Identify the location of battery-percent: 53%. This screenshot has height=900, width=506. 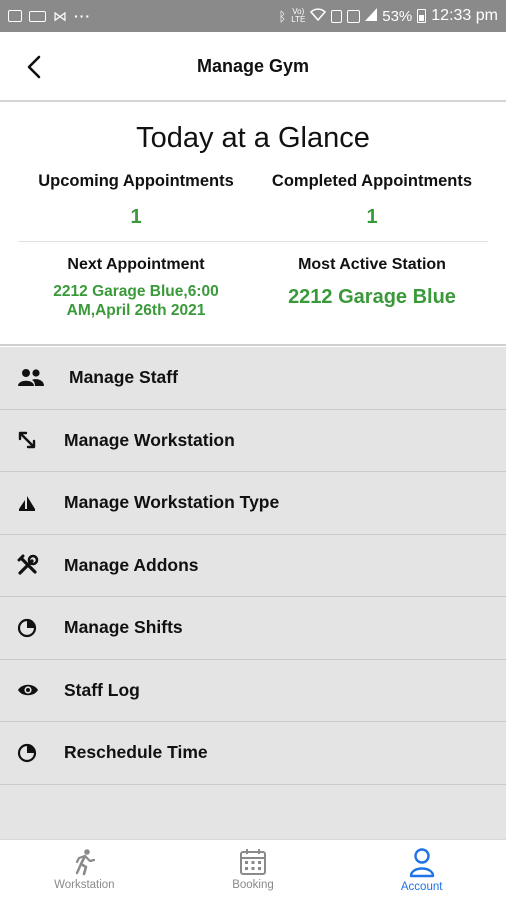
(397, 16).